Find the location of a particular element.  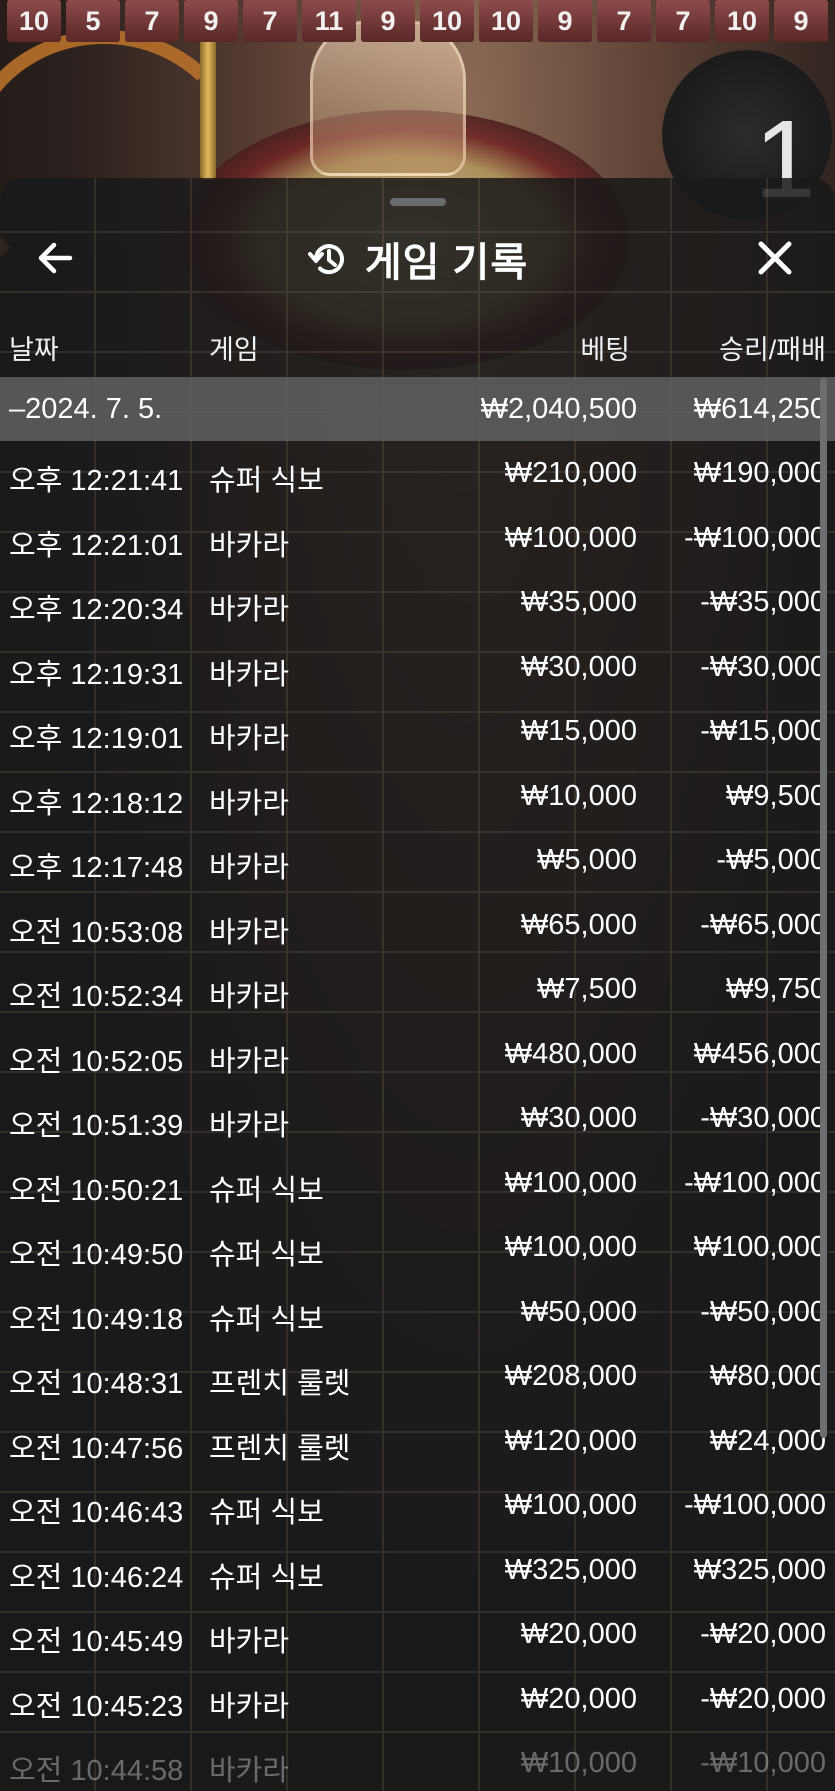

history-row: 오전 10:46:24 슈퍼 식보 ₩325,000 ₩325,000 is located at coordinates (417, 1570).